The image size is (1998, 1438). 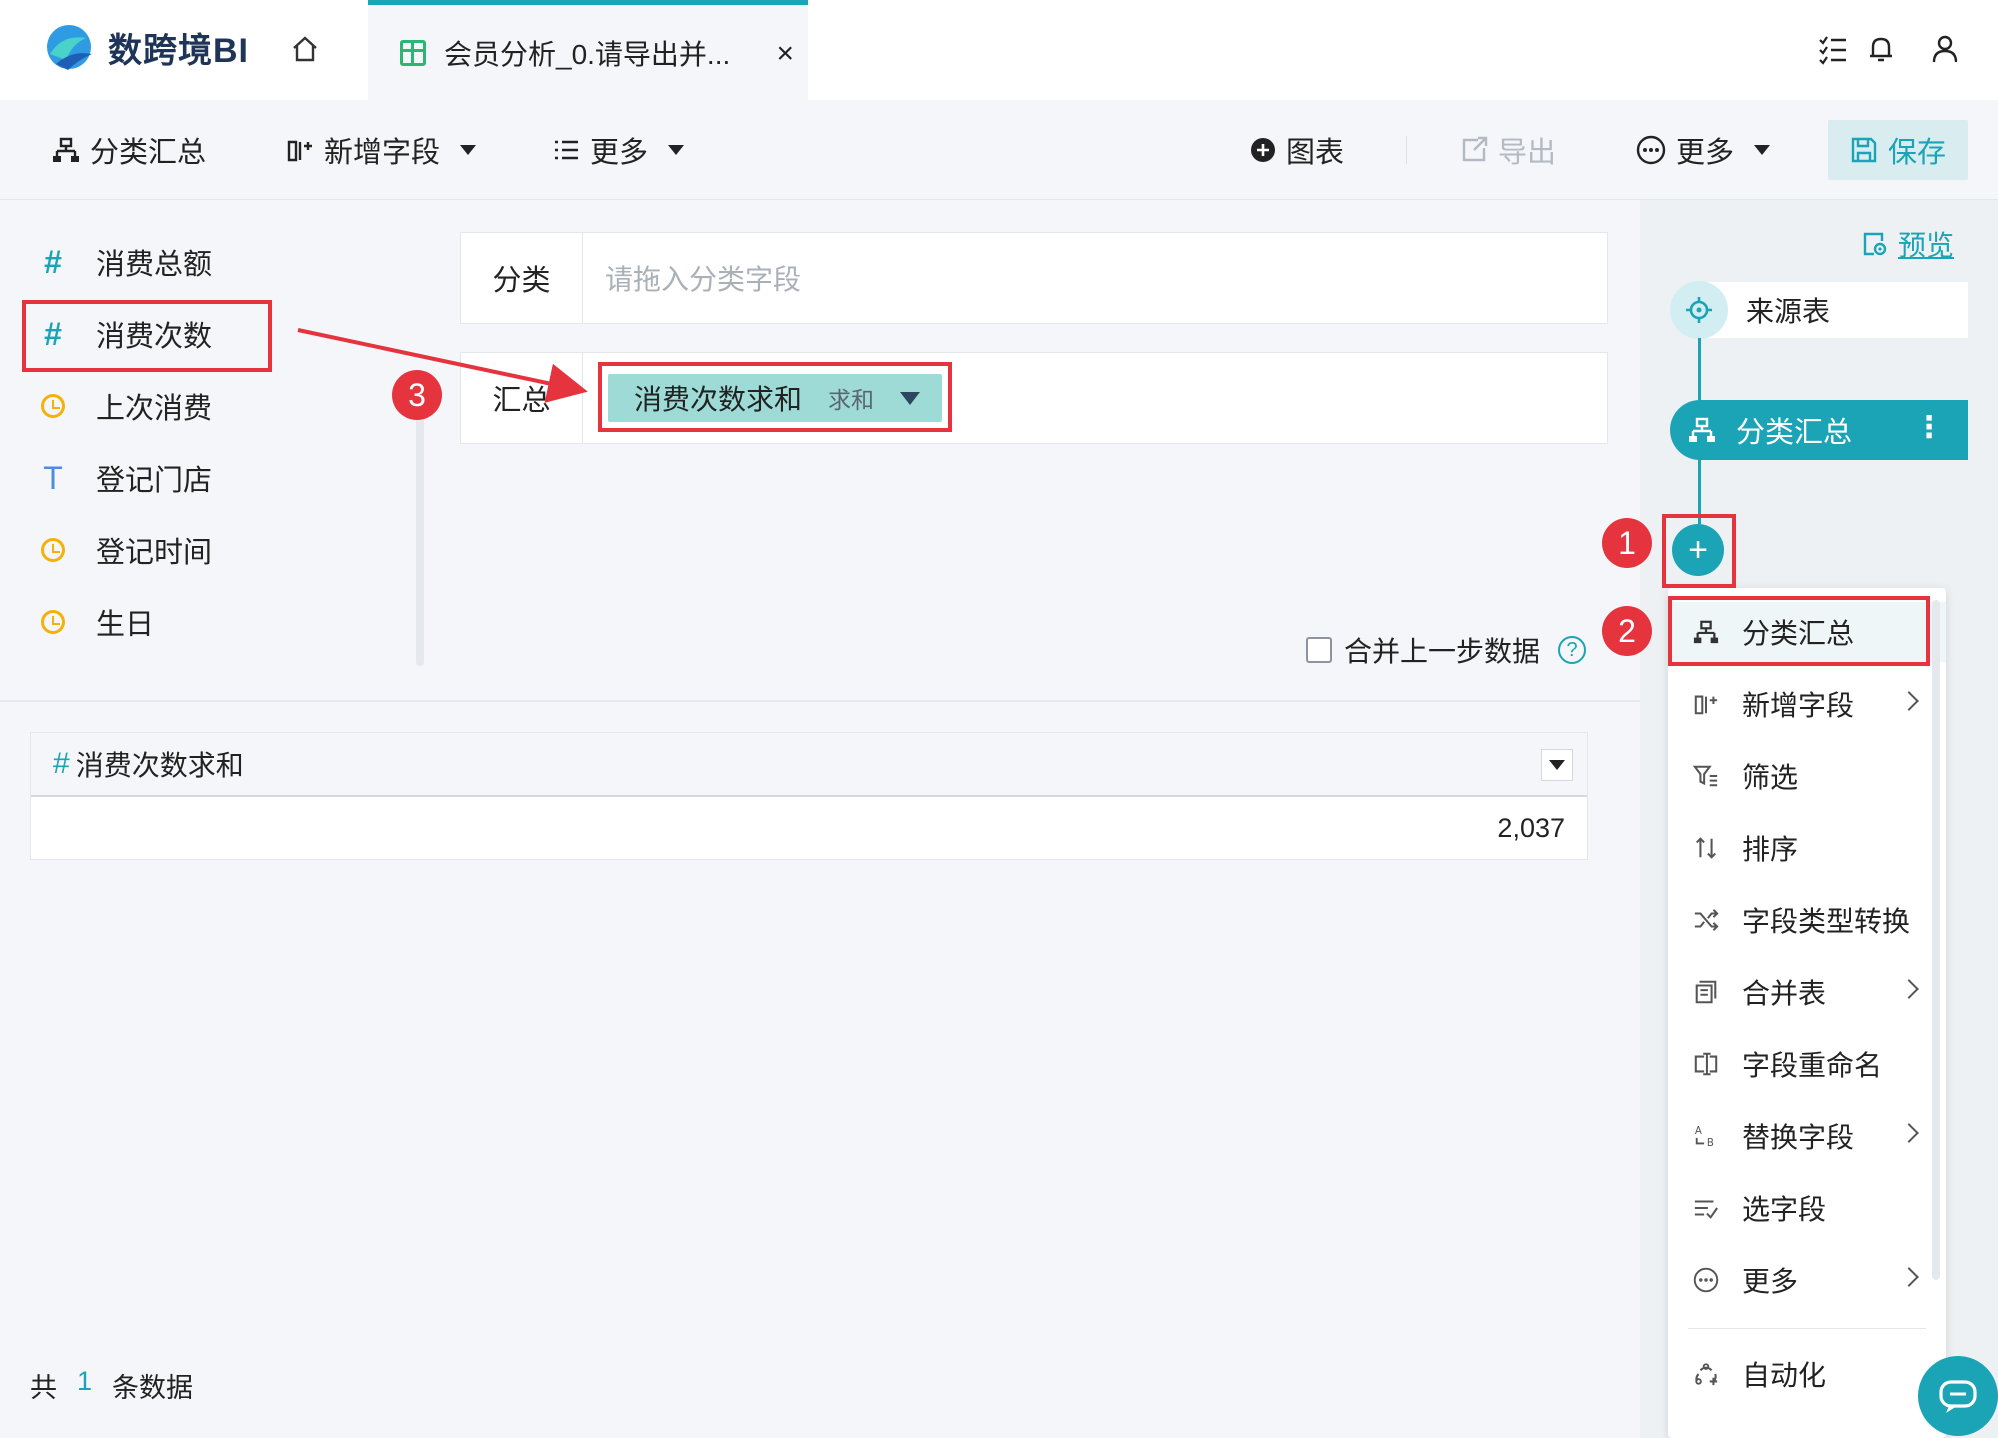 I want to click on flow-node-source: 来源表, so click(x=1819, y=310).